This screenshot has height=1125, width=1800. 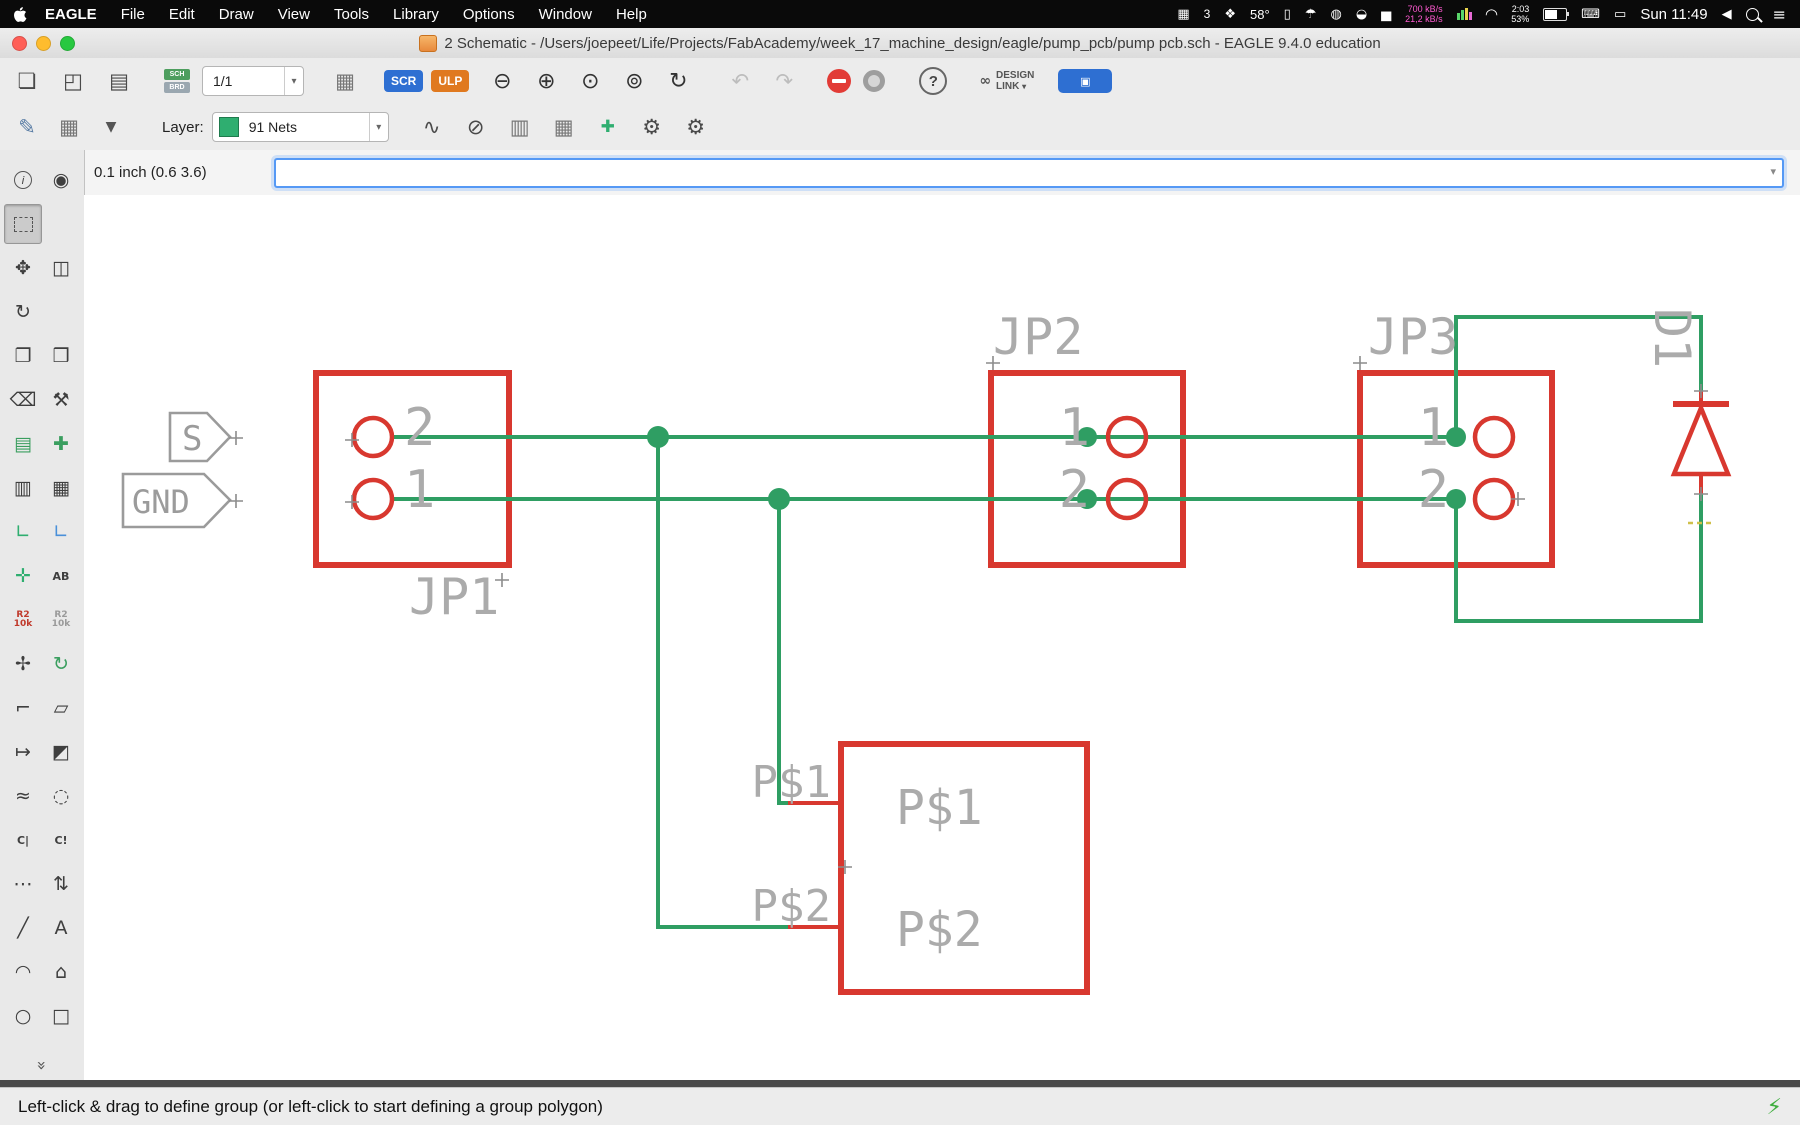 I want to click on redo-button: ↷, so click(x=784, y=81).